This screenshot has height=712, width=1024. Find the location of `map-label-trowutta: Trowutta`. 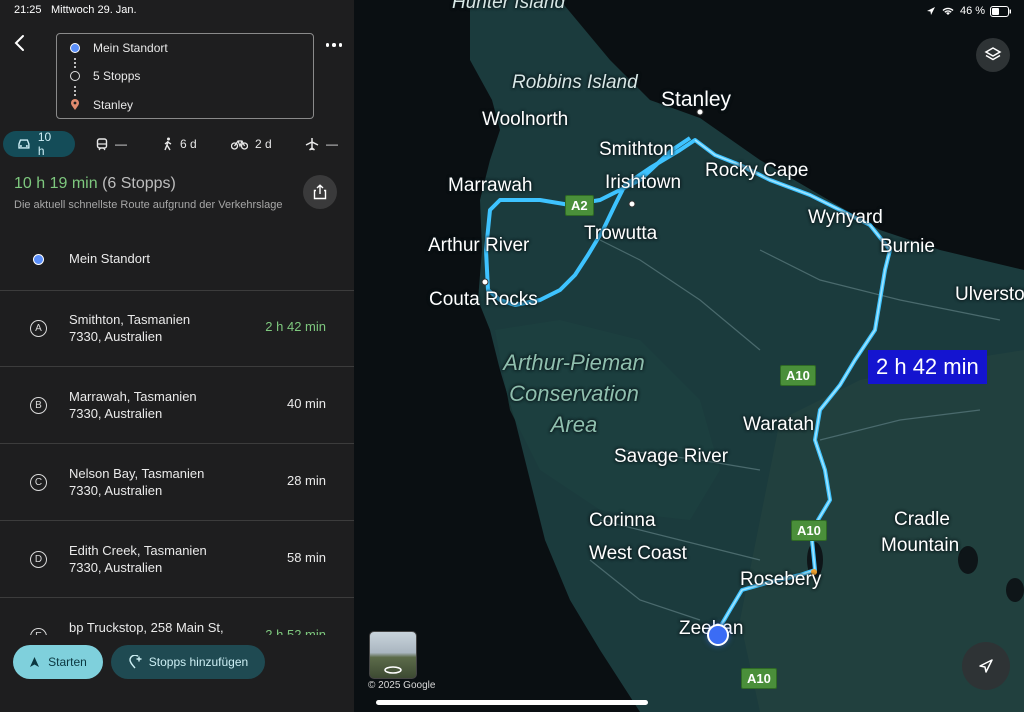

map-label-trowutta: Trowutta is located at coordinates (620, 234).